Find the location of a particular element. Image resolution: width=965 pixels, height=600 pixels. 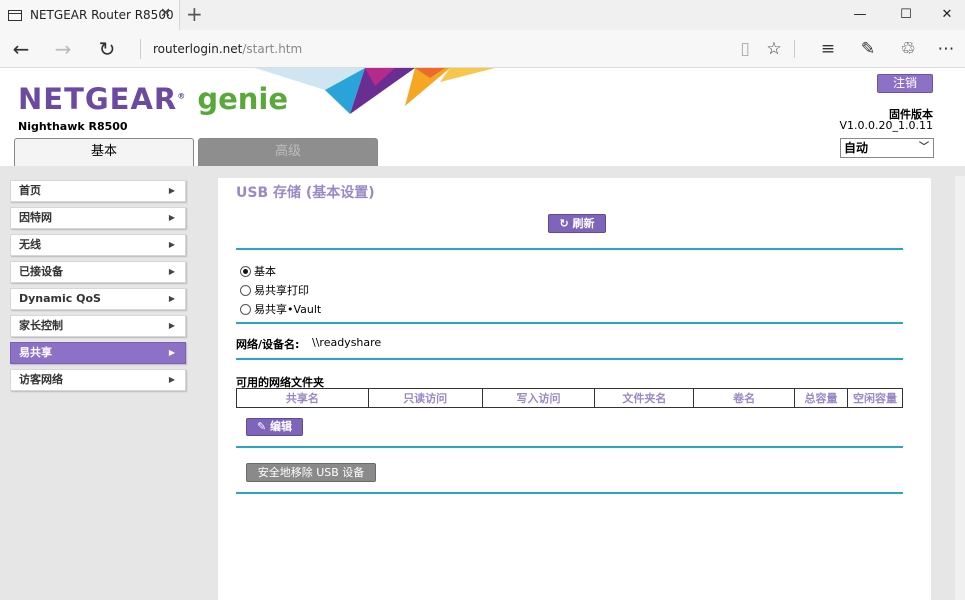

logout-button: 注销 is located at coordinates (905, 83).